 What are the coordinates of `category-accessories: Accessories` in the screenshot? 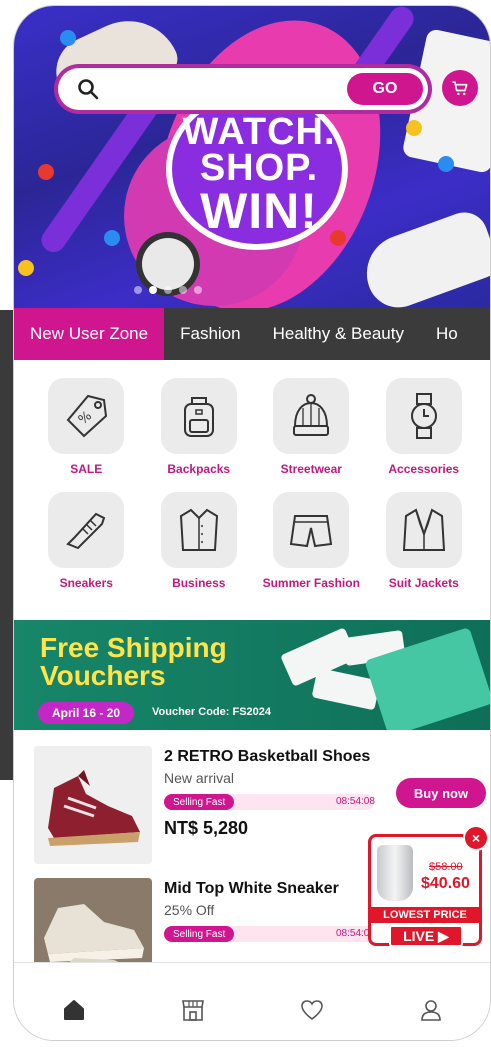 It's located at (424, 428).